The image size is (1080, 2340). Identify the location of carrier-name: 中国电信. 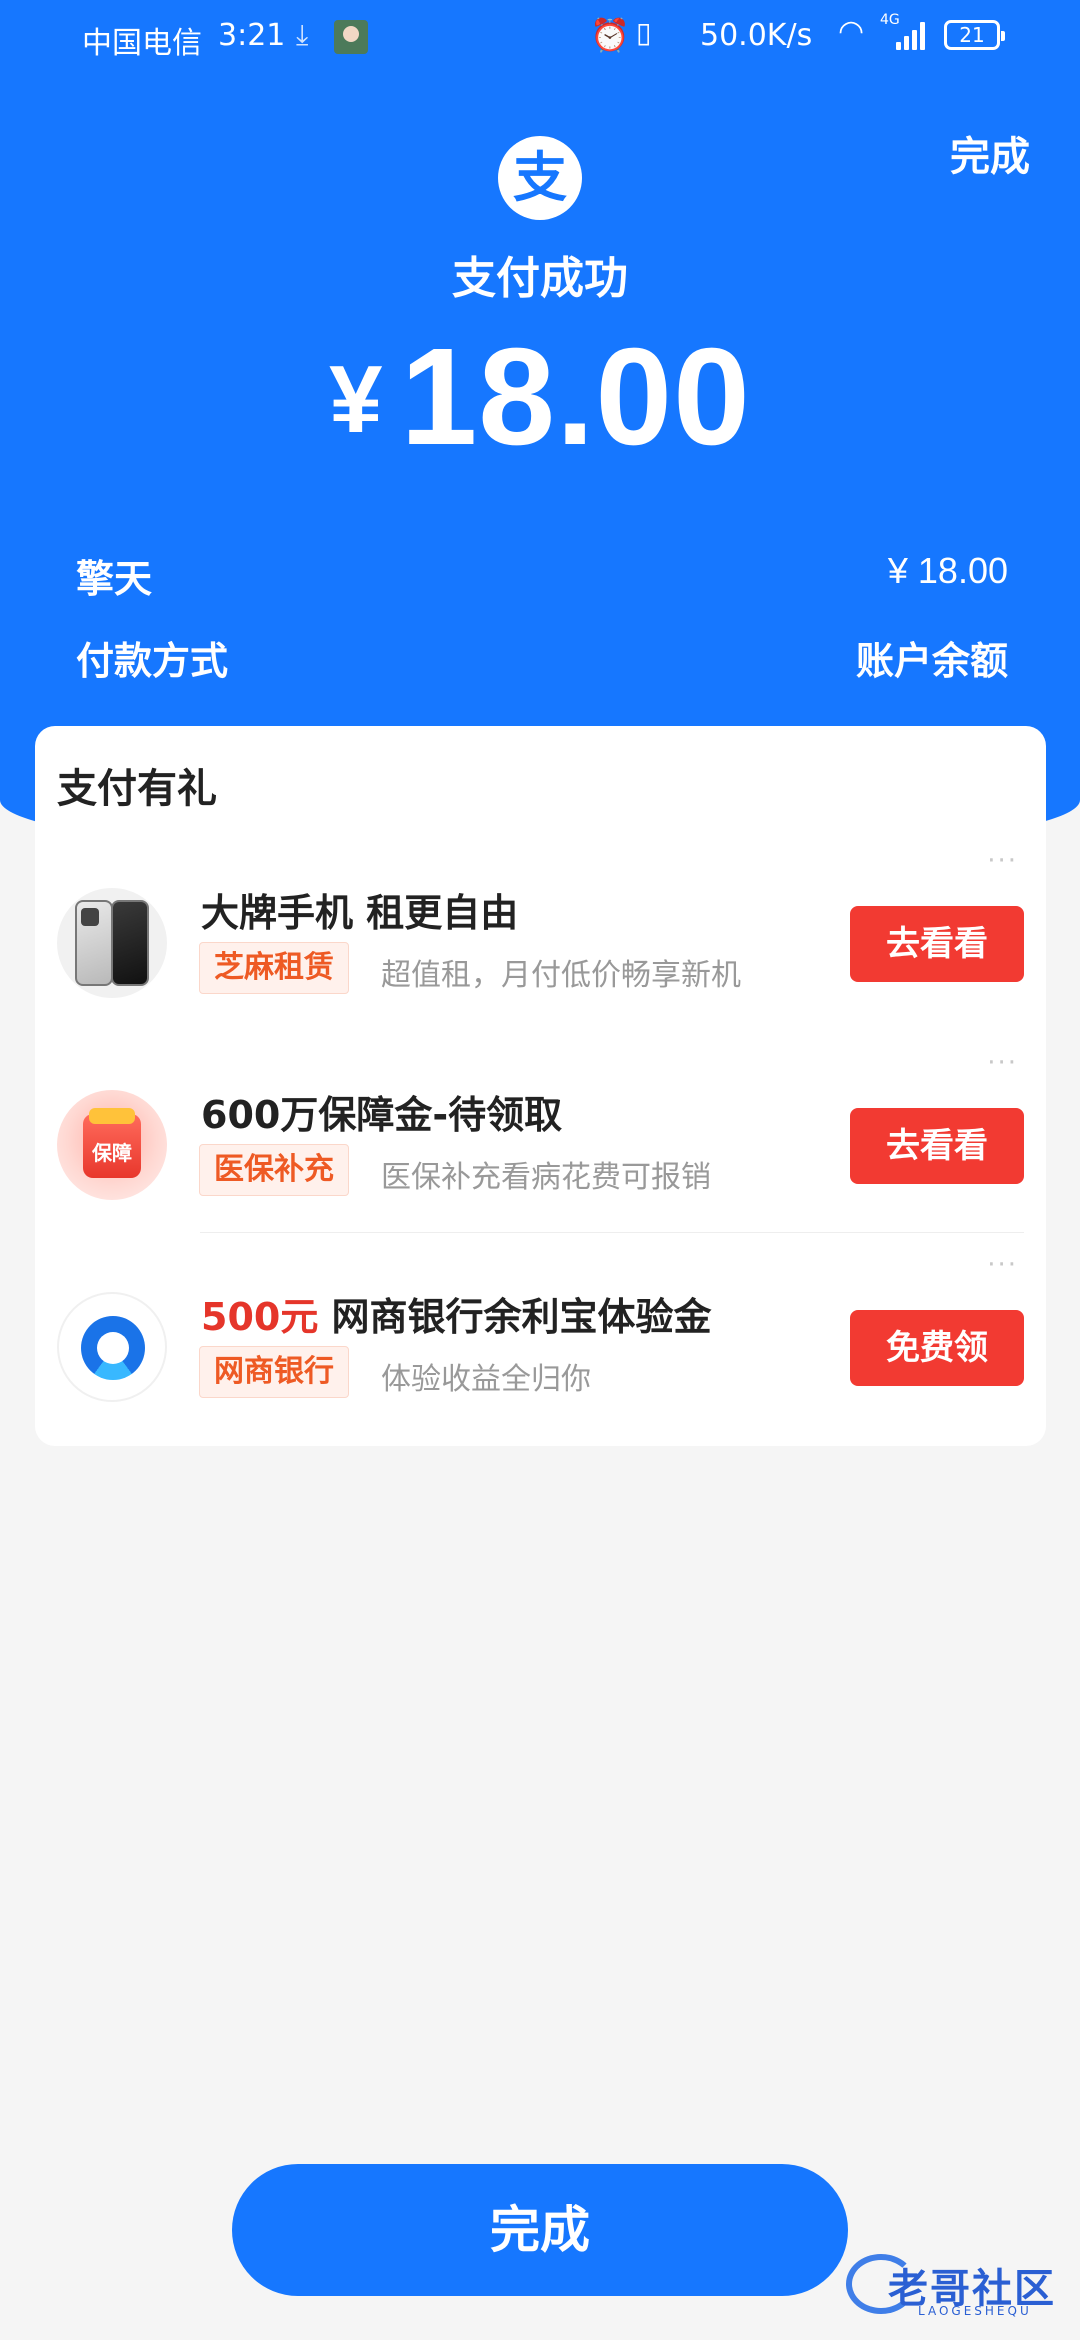
(142, 43).